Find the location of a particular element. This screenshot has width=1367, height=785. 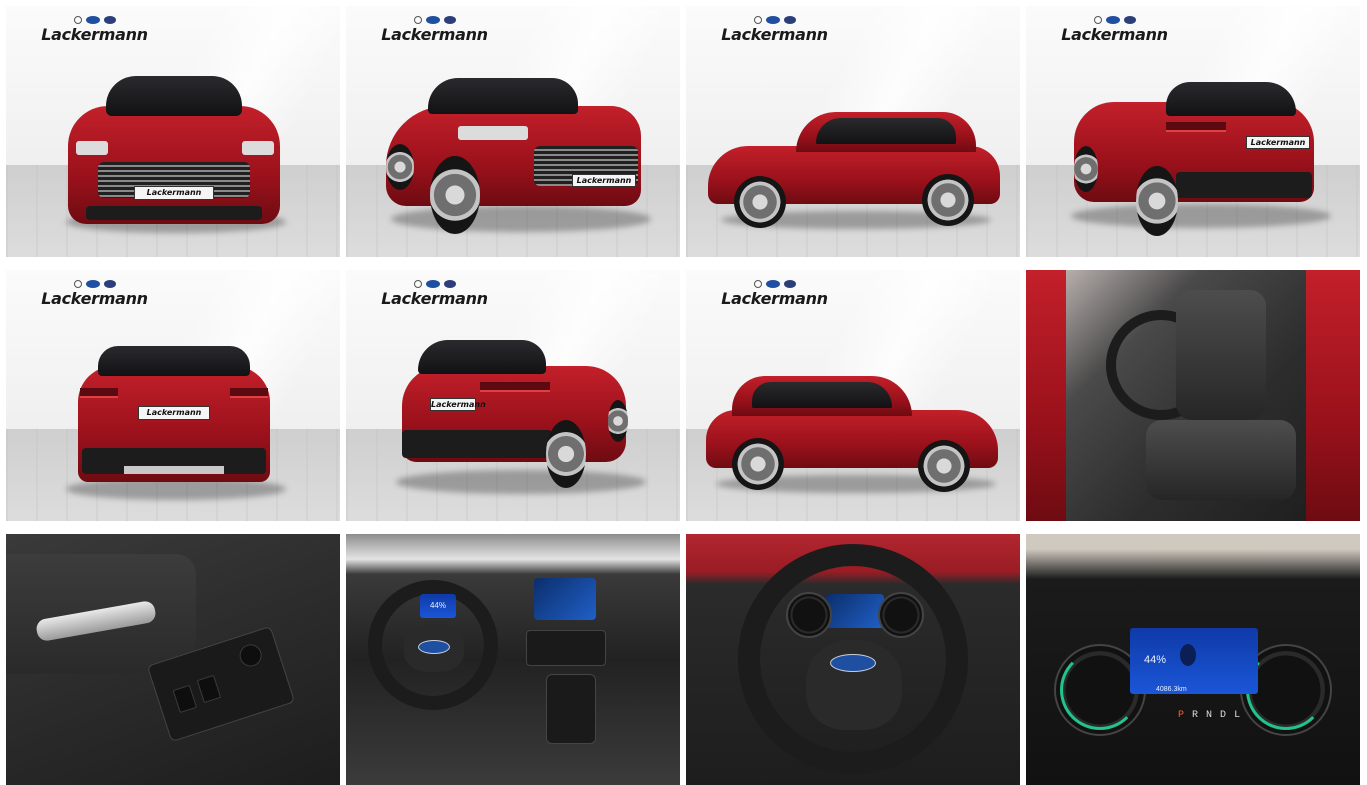

door-frame is located at coordinates (1046, 395).